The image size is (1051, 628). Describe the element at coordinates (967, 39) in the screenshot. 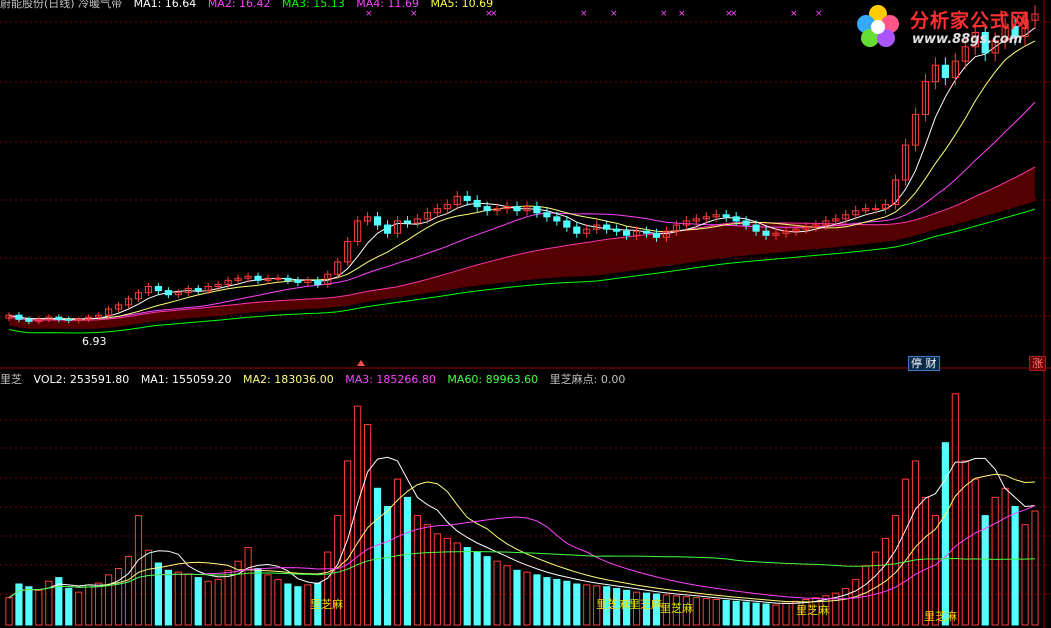

I see `logo-url: www.88gs.com` at that location.